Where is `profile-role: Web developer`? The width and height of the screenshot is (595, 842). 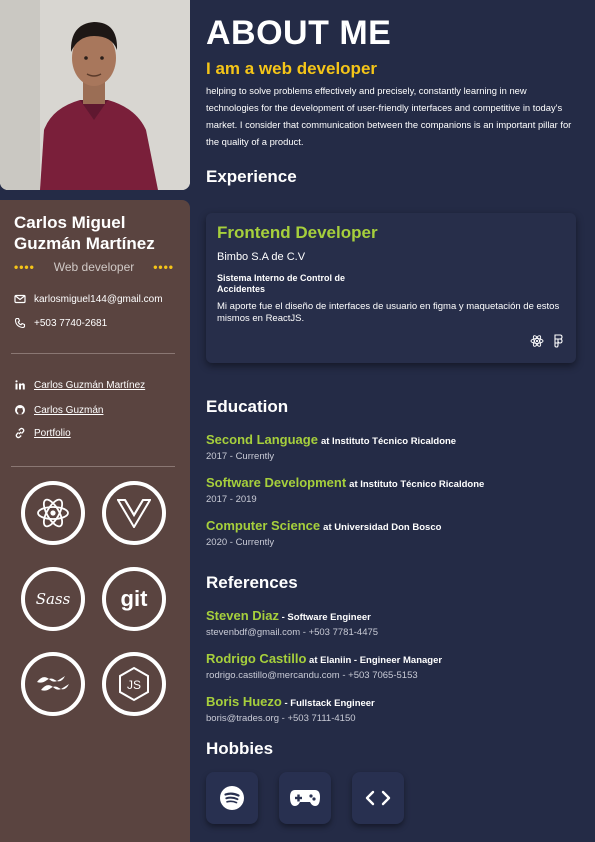 profile-role: Web developer is located at coordinates (94, 267).